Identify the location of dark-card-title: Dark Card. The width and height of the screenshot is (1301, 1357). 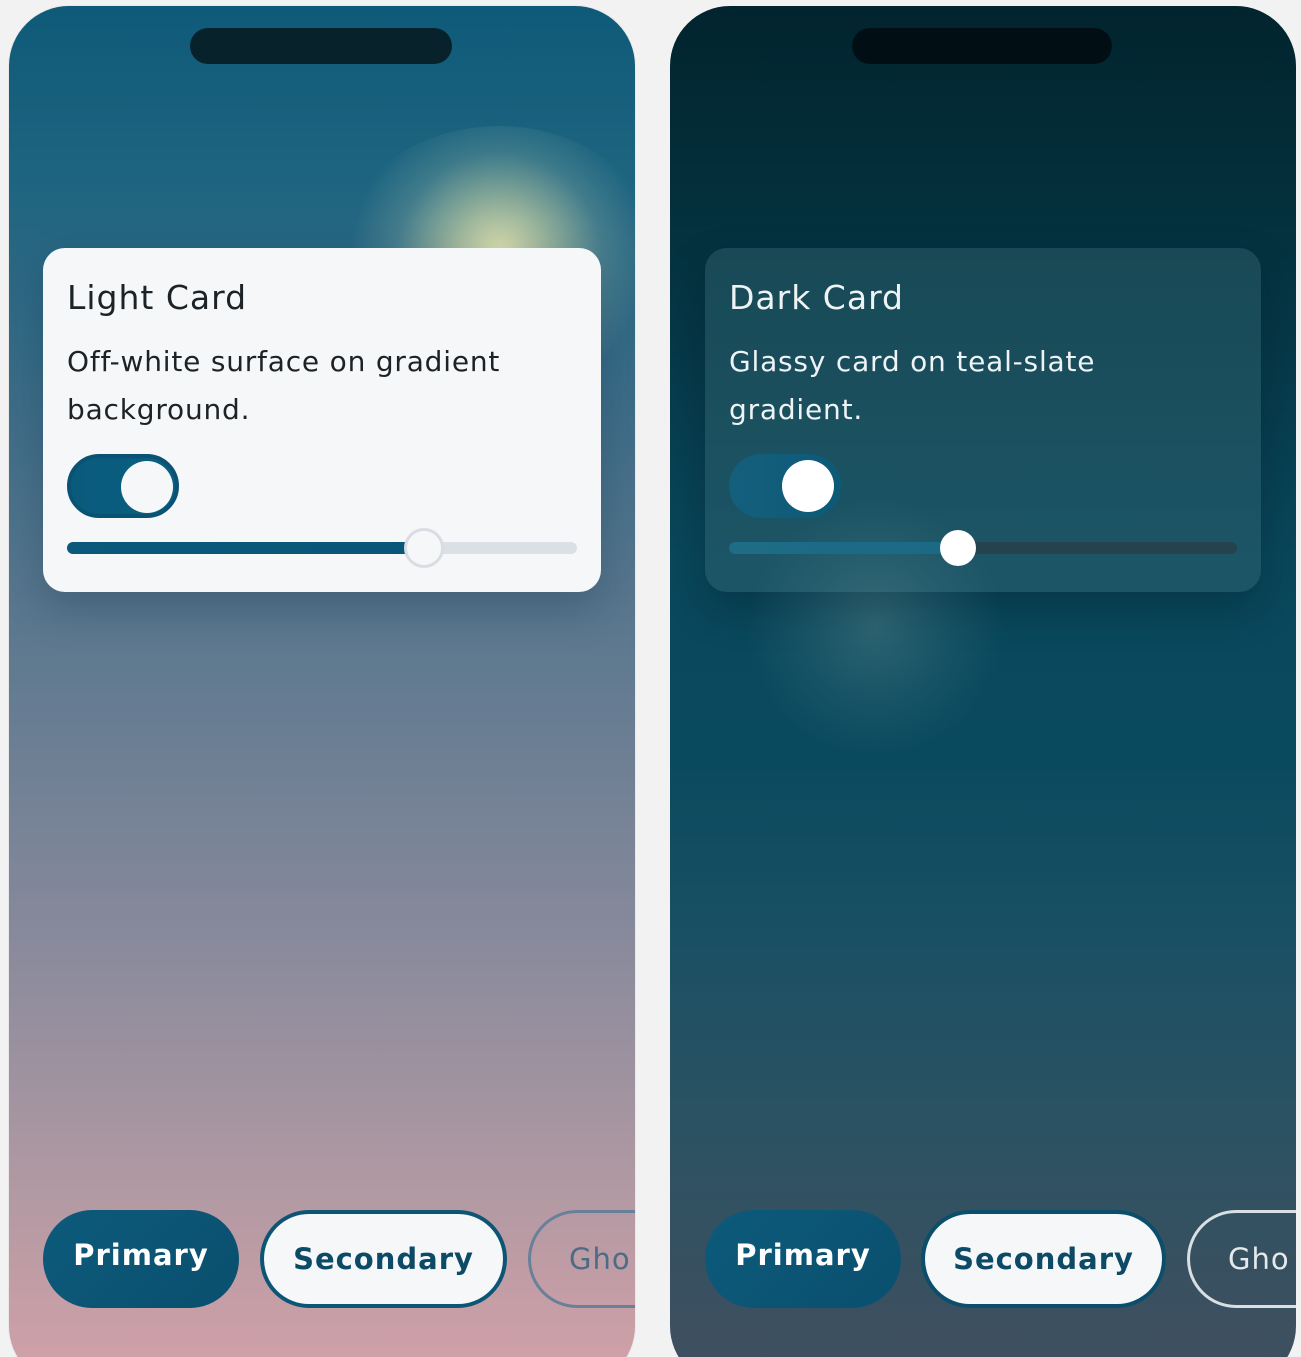
(816, 297).